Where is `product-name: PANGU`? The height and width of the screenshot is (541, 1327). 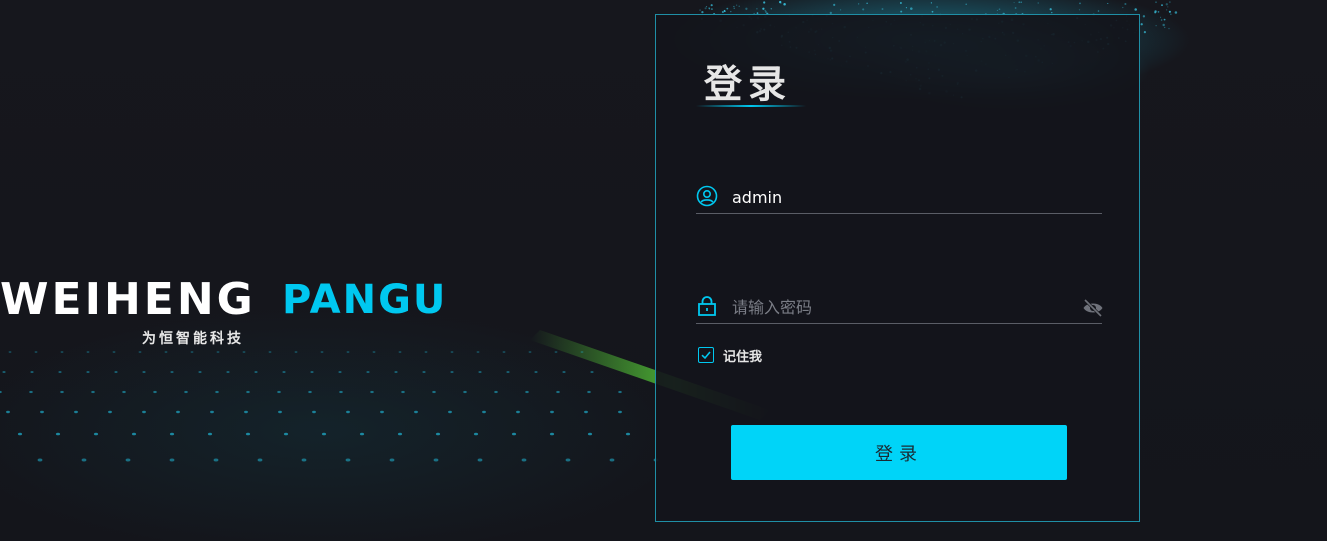 product-name: PANGU is located at coordinates (365, 300).